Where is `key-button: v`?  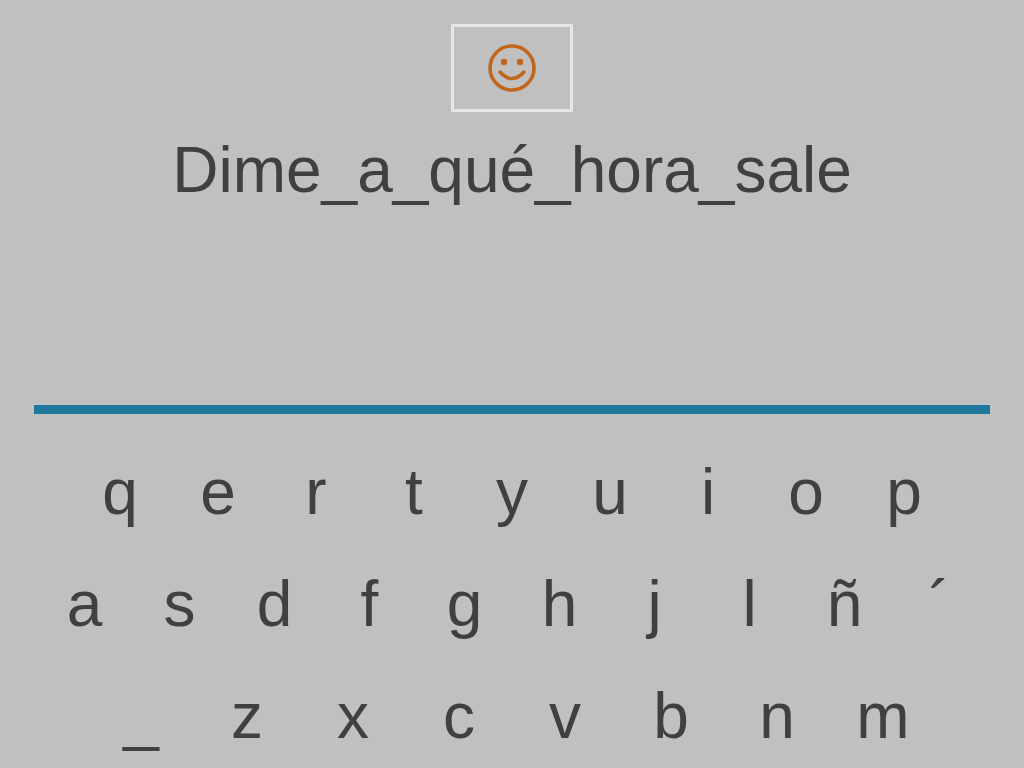
key-button: v is located at coordinates (565, 716).